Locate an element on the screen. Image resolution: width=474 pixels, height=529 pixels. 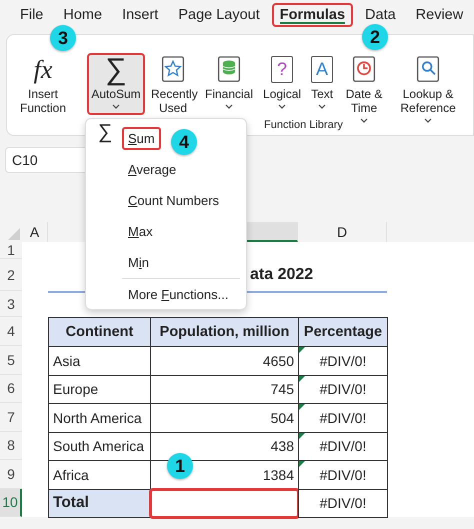
menu-item: Max is located at coordinates (140, 231).